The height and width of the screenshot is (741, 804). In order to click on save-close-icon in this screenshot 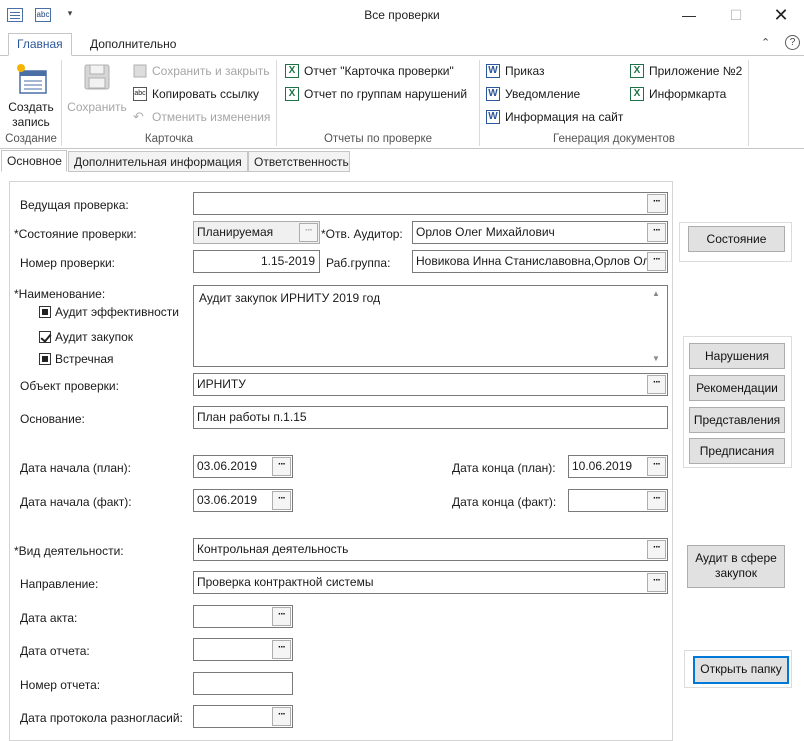, I will do `click(140, 71)`.